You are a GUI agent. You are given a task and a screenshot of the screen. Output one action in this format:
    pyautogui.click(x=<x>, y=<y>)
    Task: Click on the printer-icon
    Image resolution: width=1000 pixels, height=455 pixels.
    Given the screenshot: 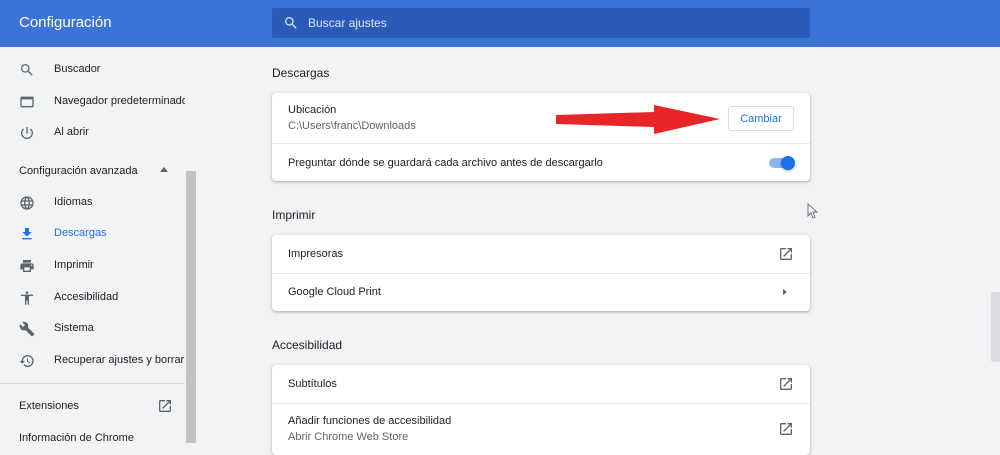 What is the action you would take?
    pyautogui.click(x=27, y=266)
    